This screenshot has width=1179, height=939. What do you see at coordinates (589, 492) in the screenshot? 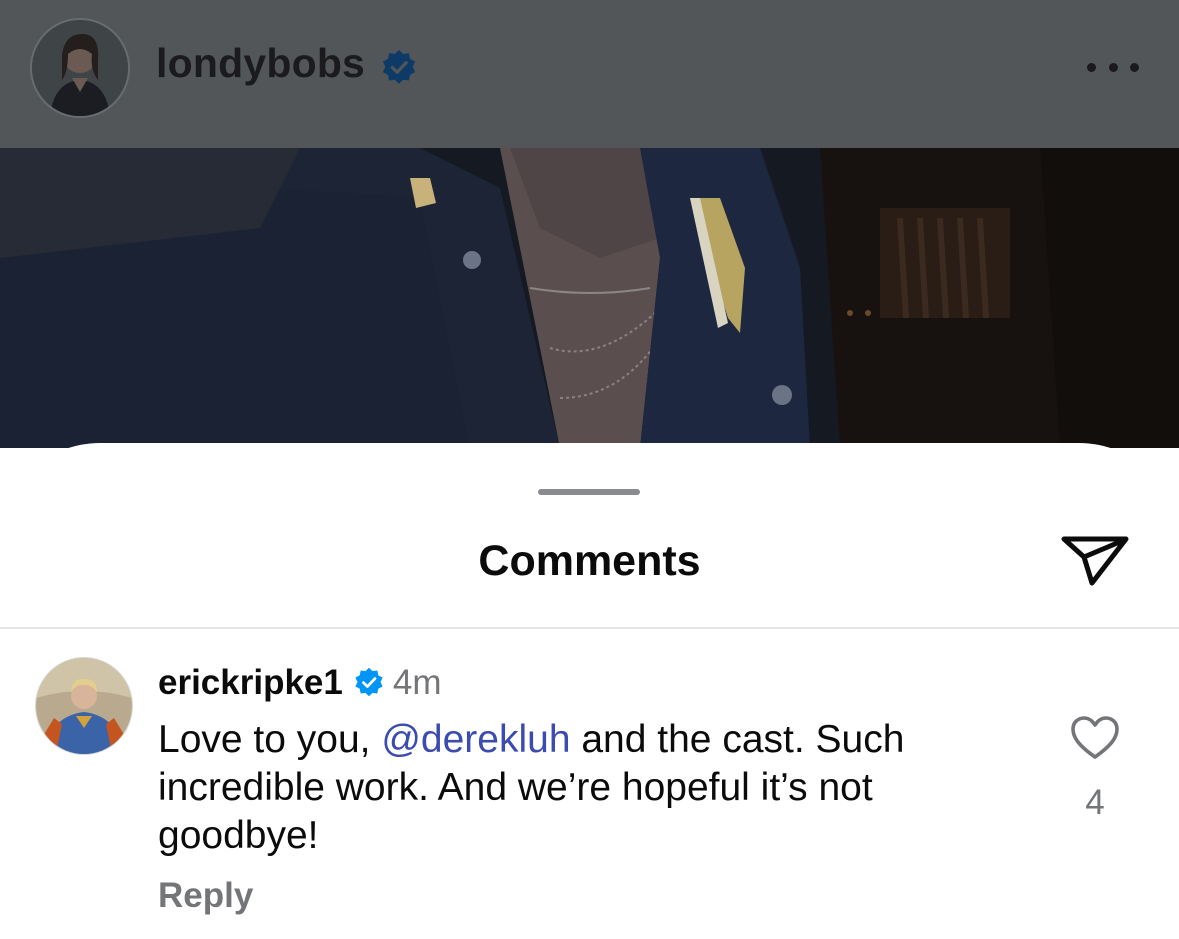
I see `sheet-grabber-handle` at bounding box center [589, 492].